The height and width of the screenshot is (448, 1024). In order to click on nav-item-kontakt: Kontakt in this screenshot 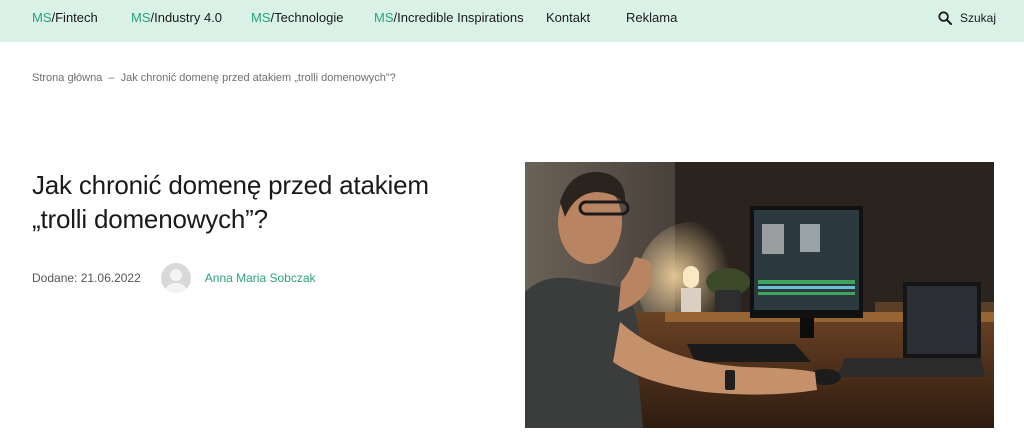, I will do `click(568, 18)`.